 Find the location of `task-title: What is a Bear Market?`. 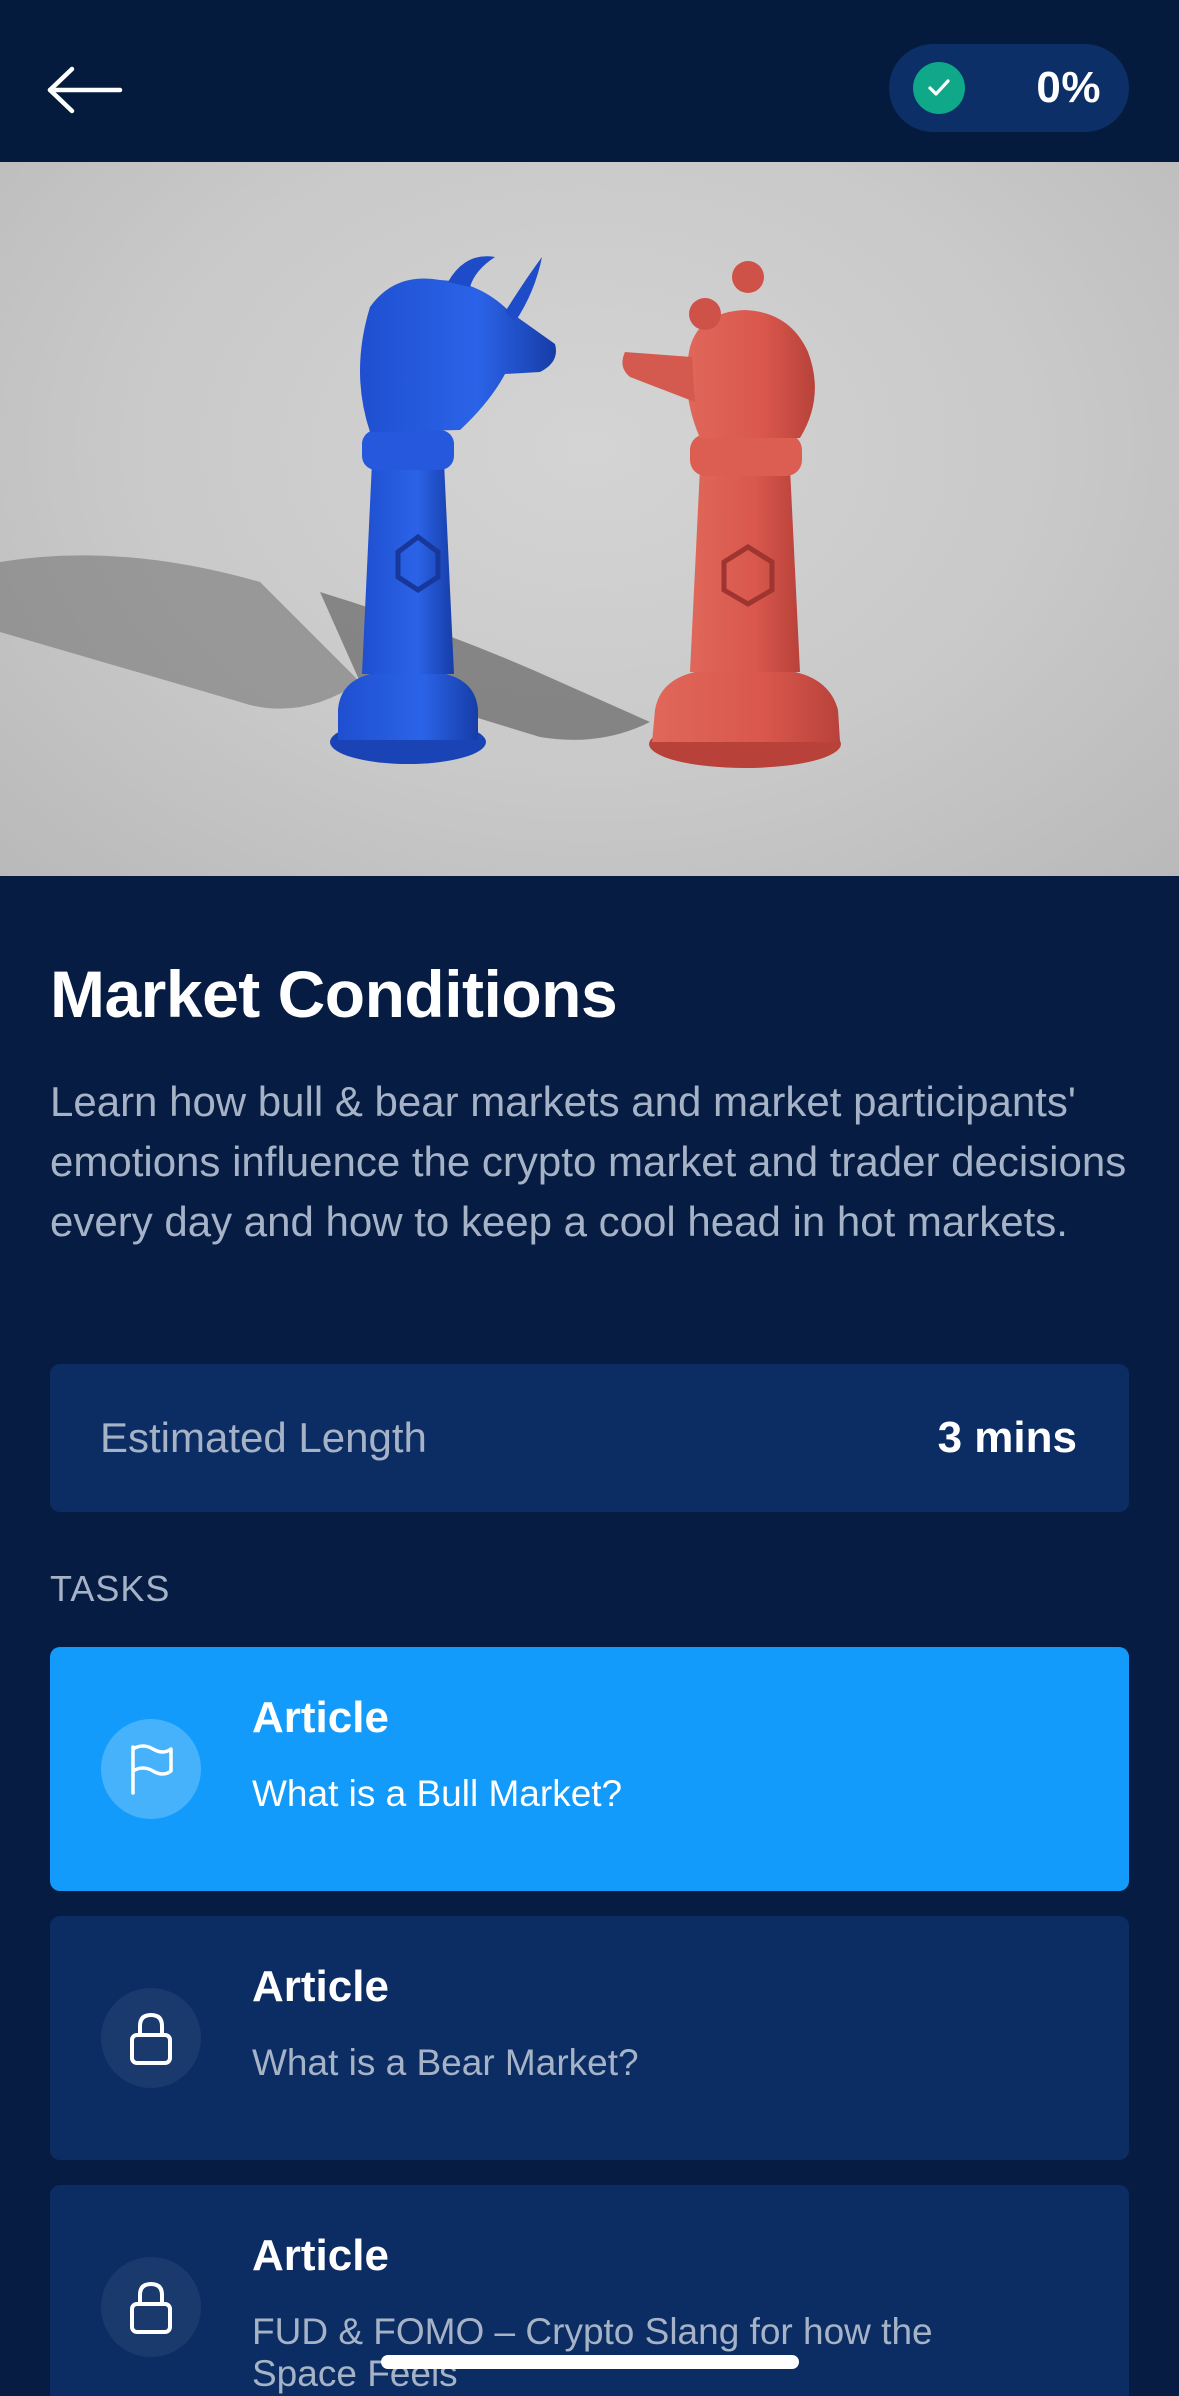

task-title: What is a Bear Market? is located at coordinates (445, 2062).